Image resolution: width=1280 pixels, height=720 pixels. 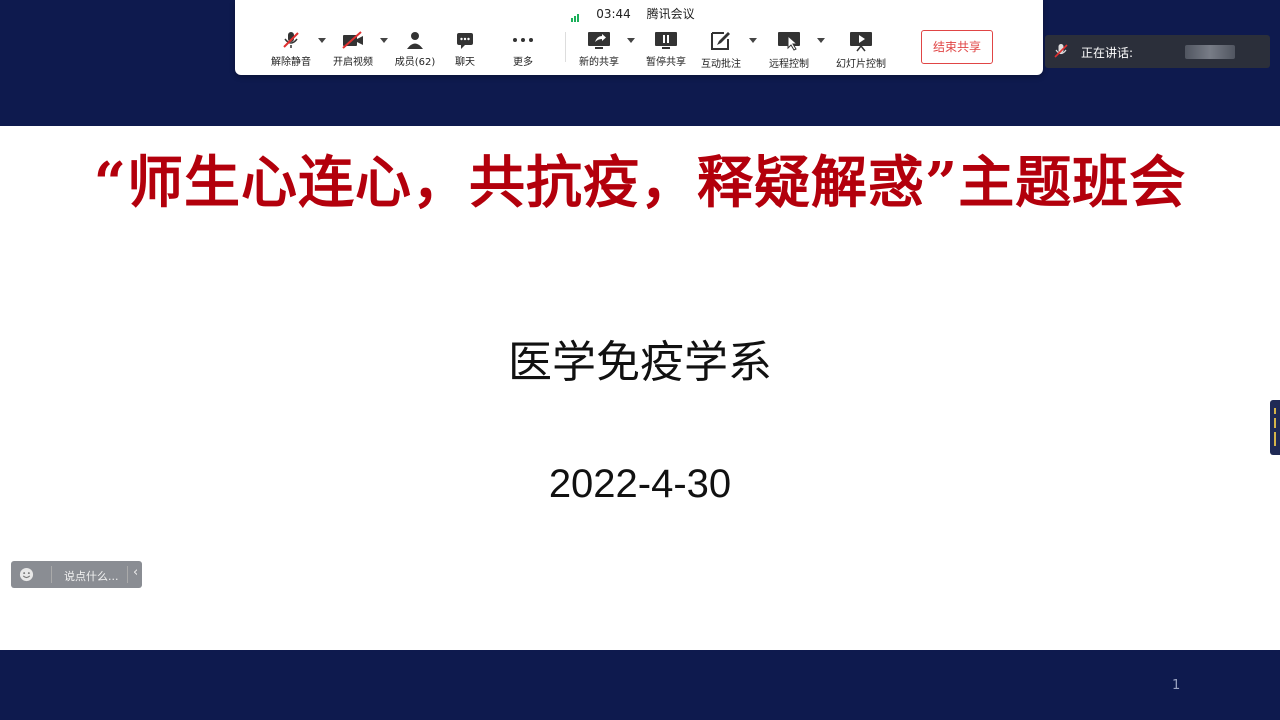 I want to click on page-number: 1, so click(x=1176, y=685).